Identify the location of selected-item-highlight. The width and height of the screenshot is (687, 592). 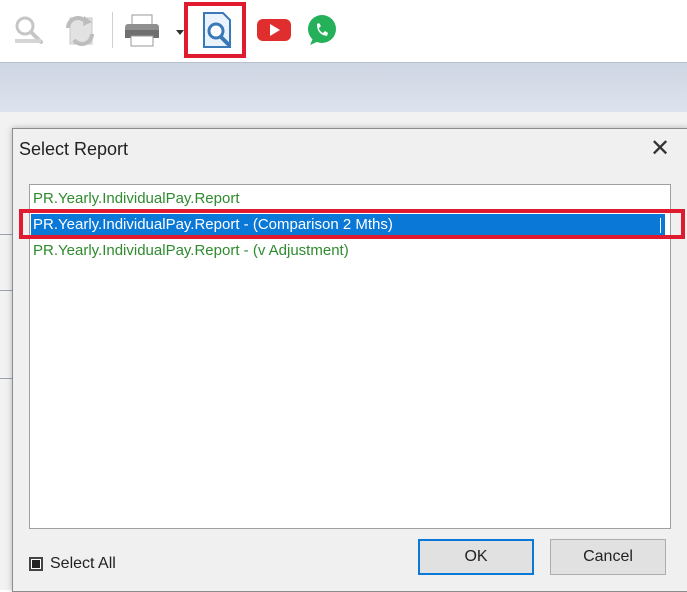
(352, 224).